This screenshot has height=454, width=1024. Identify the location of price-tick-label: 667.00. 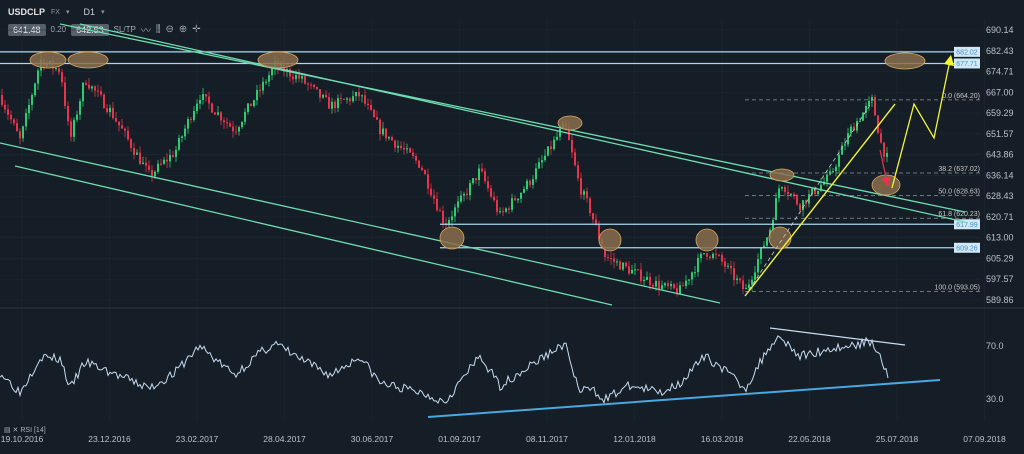
(1000, 92).